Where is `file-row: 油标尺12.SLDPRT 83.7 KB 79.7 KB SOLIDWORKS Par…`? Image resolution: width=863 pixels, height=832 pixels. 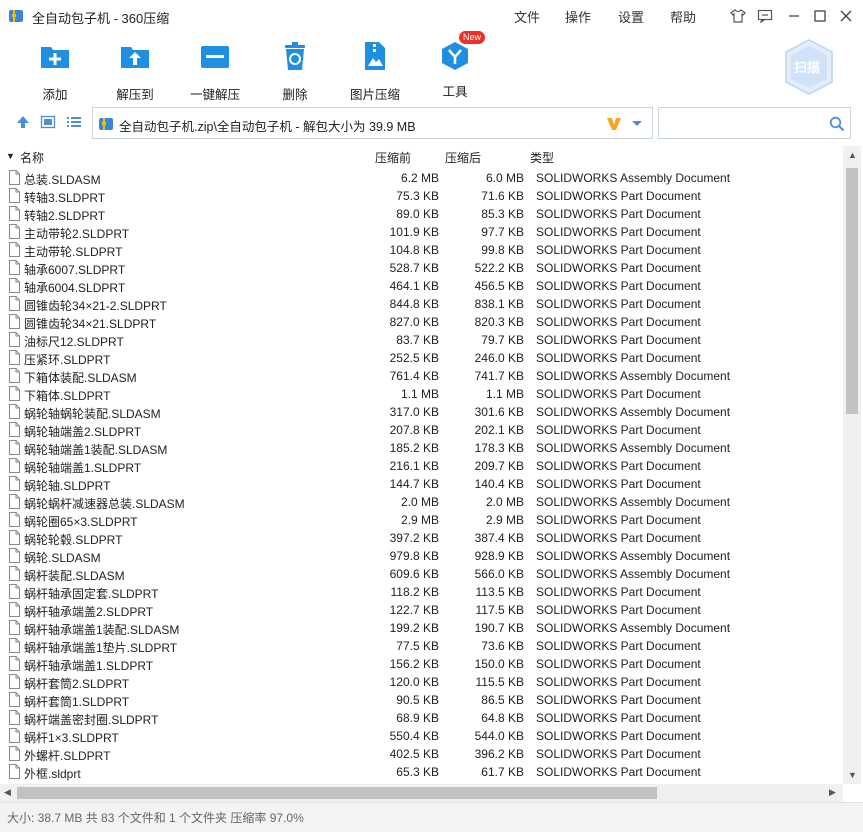 file-row: 油标尺12.SLDPRT 83.7 KB 79.7 KB SOLIDWORKS Par… is located at coordinates (421, 340).